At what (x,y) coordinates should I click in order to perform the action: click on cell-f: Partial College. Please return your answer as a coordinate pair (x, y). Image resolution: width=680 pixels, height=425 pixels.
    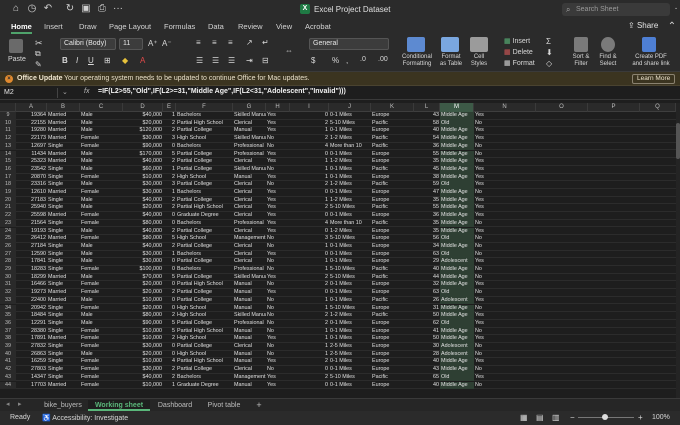
    Looking at the image, I should click on (204, 232).